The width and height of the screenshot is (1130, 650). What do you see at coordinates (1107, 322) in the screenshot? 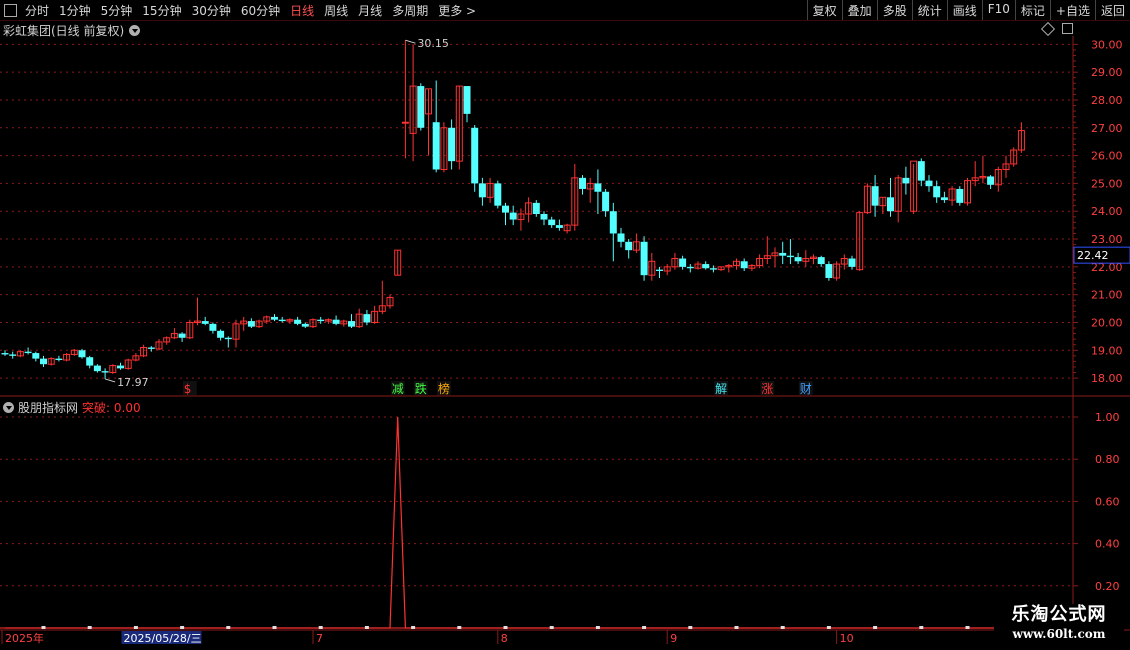
I see `price-tick-label: 20.00` at bounding box center [1107, 322].